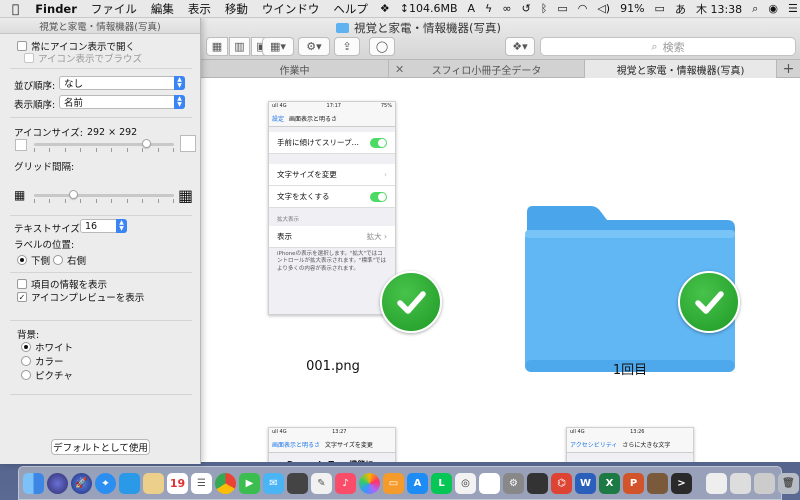  What do you see at coordinates (83, 58) in the screenshot?
I see `browse-icon-option: アイコン表示でブラウズ` at bounding box center [83, 58].